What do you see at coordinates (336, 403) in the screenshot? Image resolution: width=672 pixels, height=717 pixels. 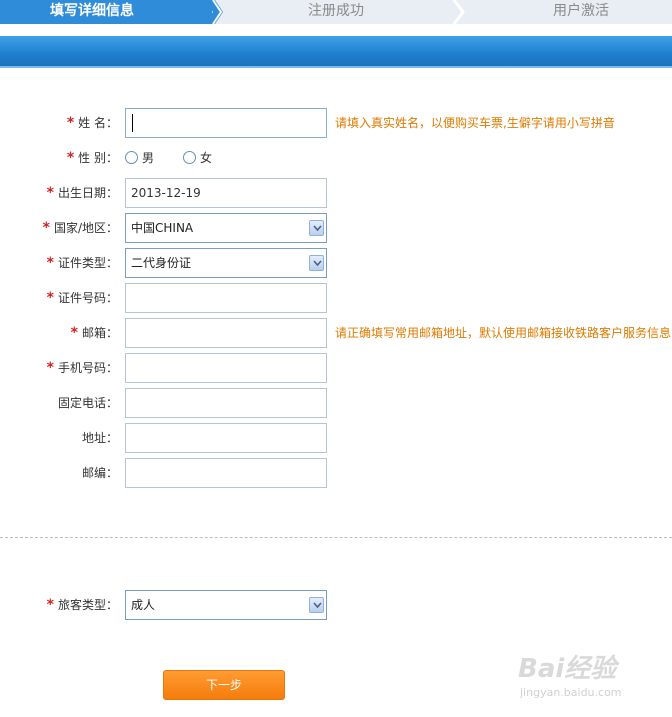 I see `row-phone: 固定电话：` at bounding box center [336, 403].